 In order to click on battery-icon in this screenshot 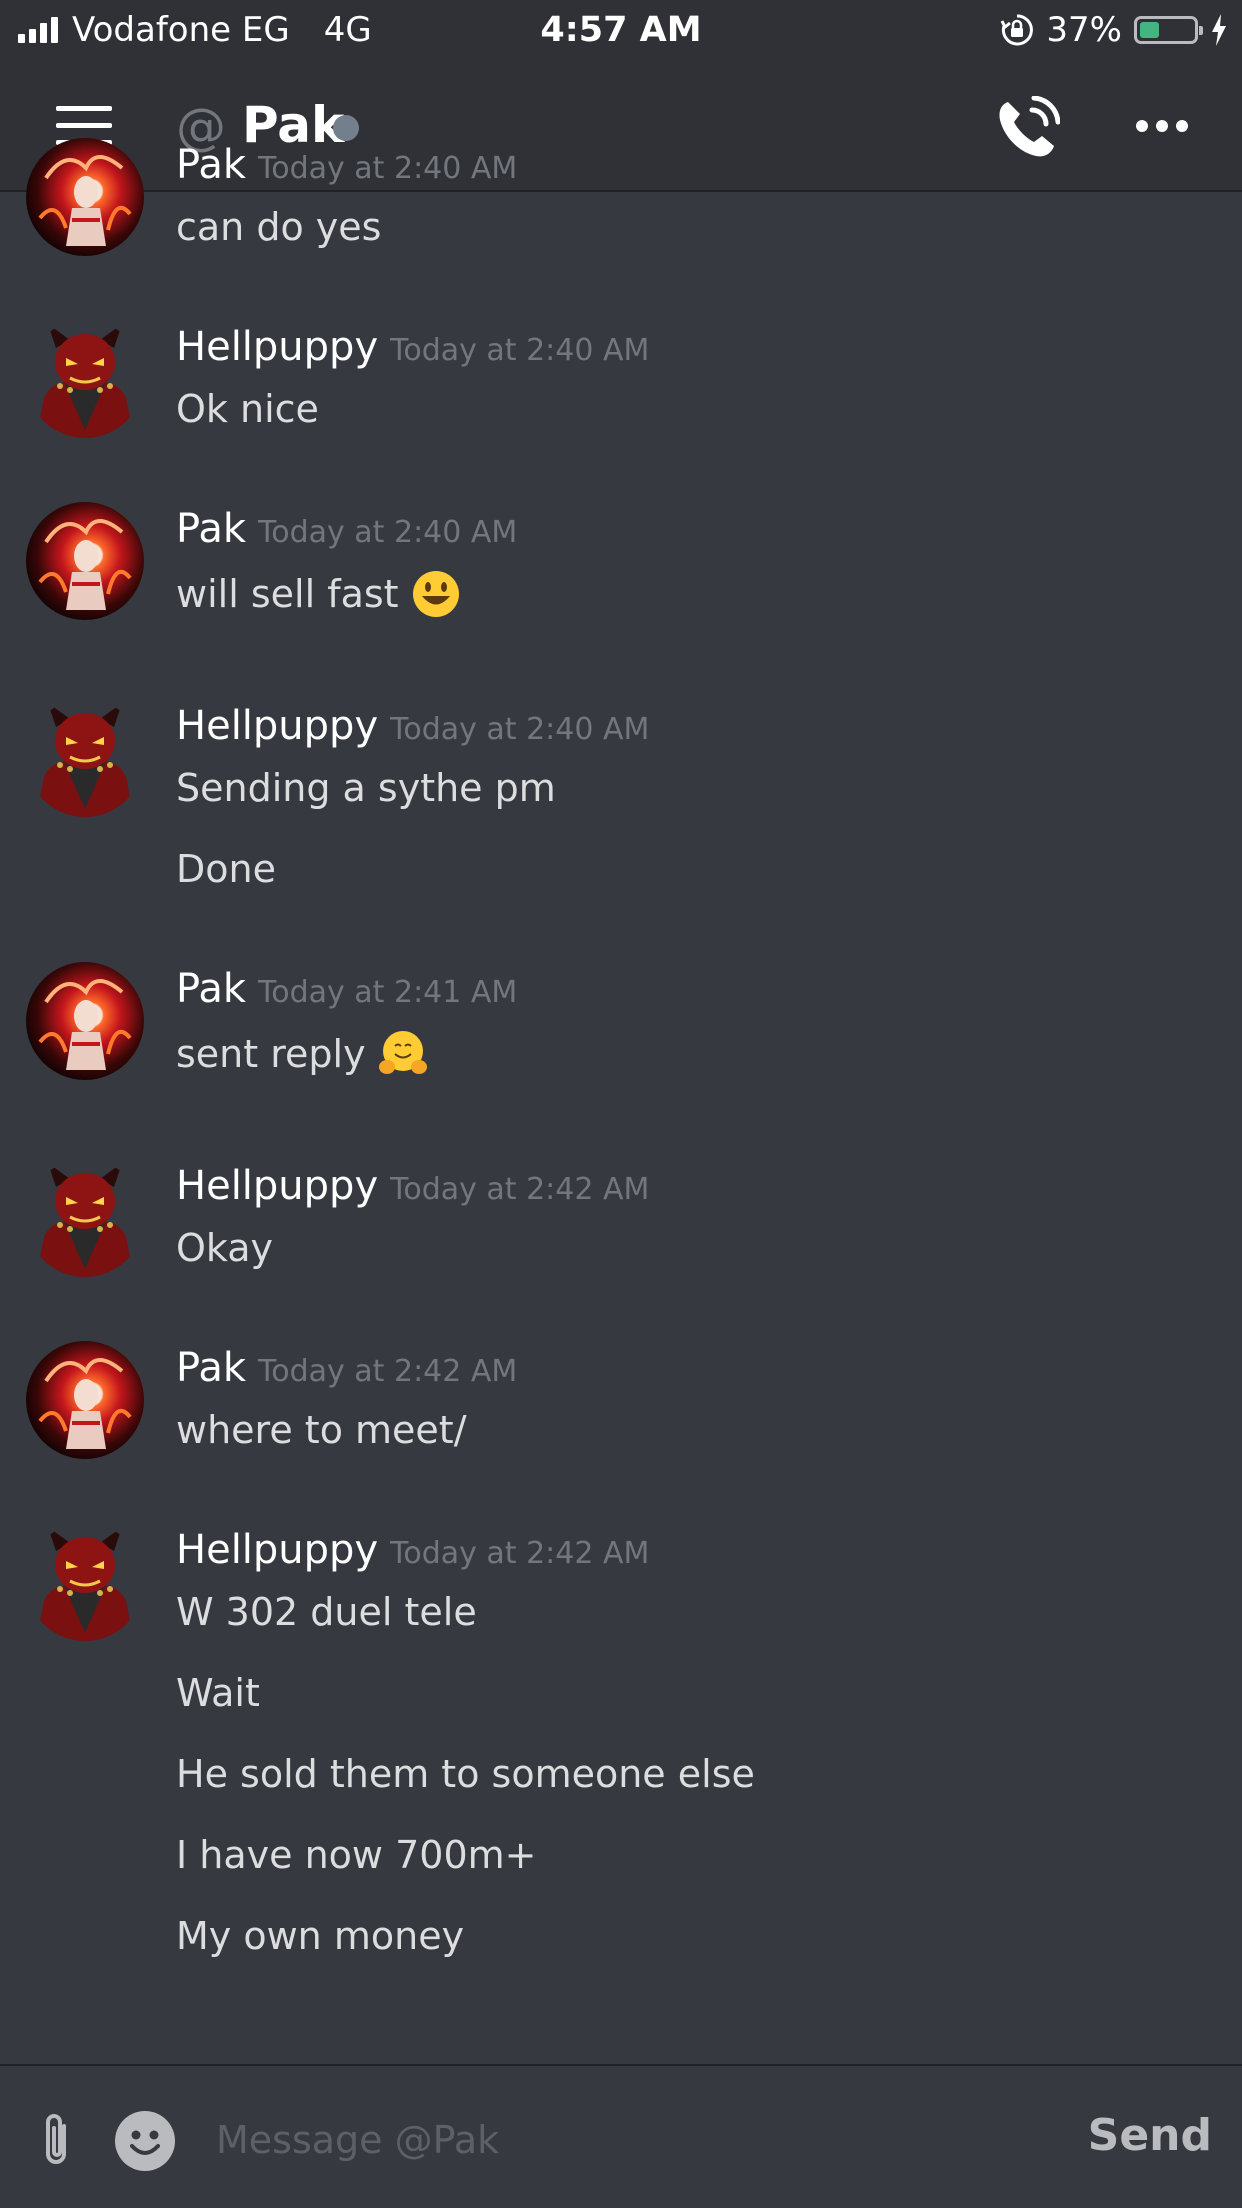, I will do `click(1168, 30)`.